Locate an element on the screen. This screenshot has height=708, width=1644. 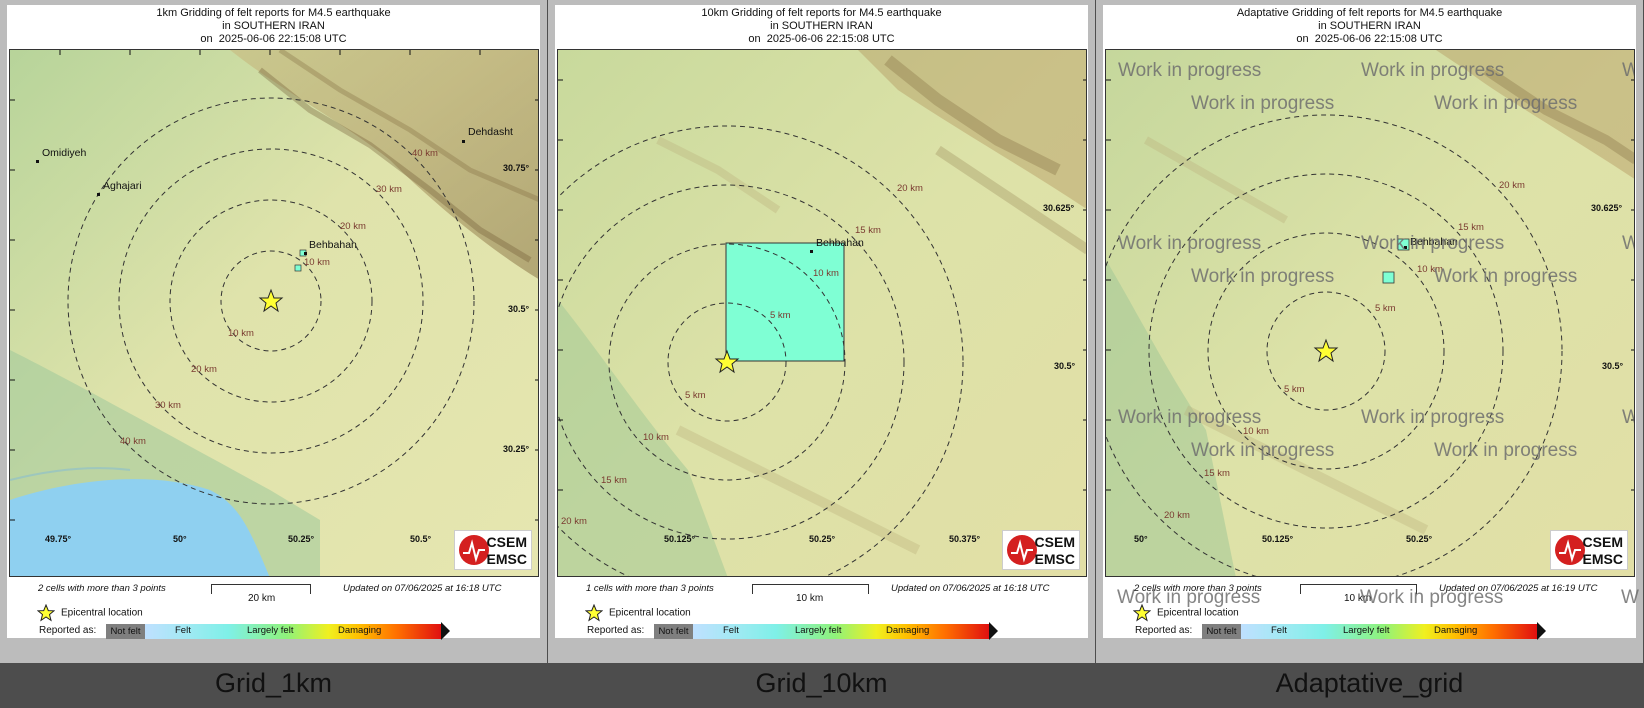
ring-label: 5 km is located at coordinates (695, 395).